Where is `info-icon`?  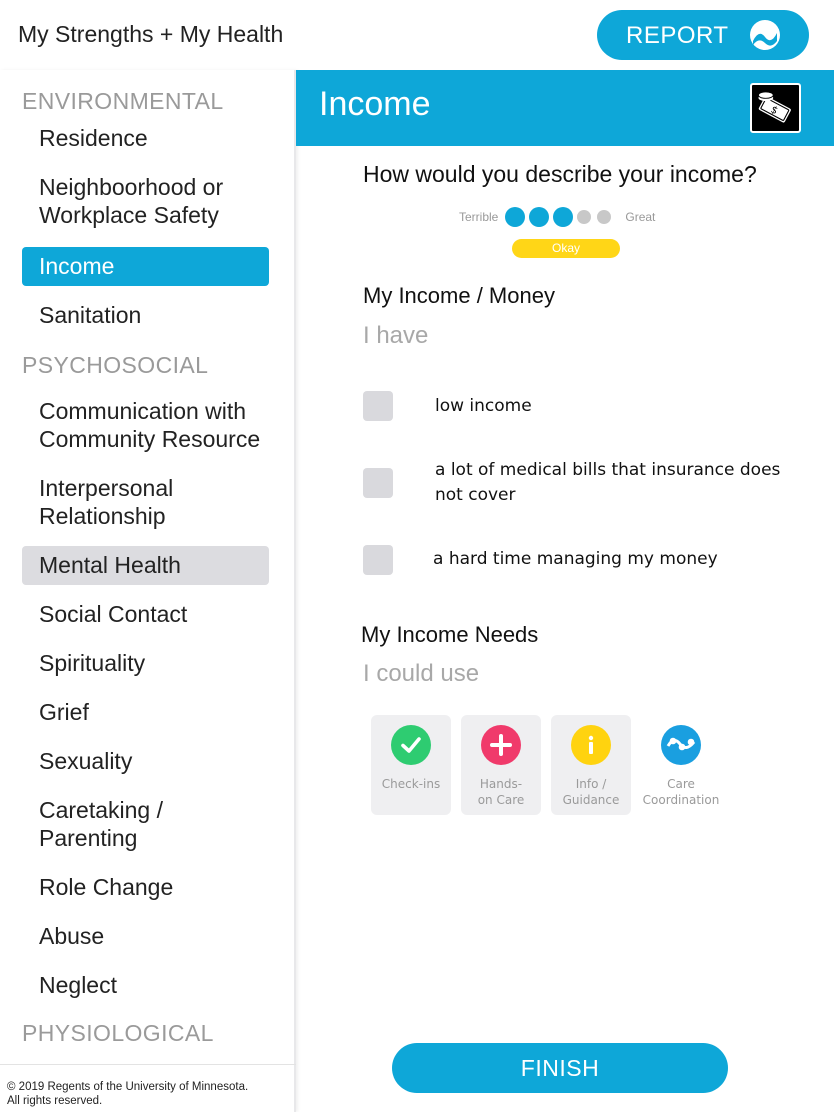 info-icon is located at coordinates (591, 745).